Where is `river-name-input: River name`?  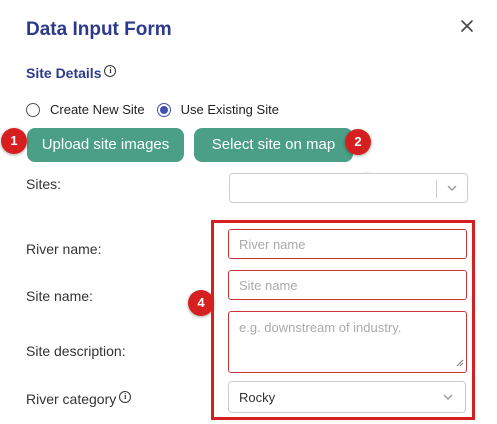 river-name-input: River name is located at coordinates (347, 244).